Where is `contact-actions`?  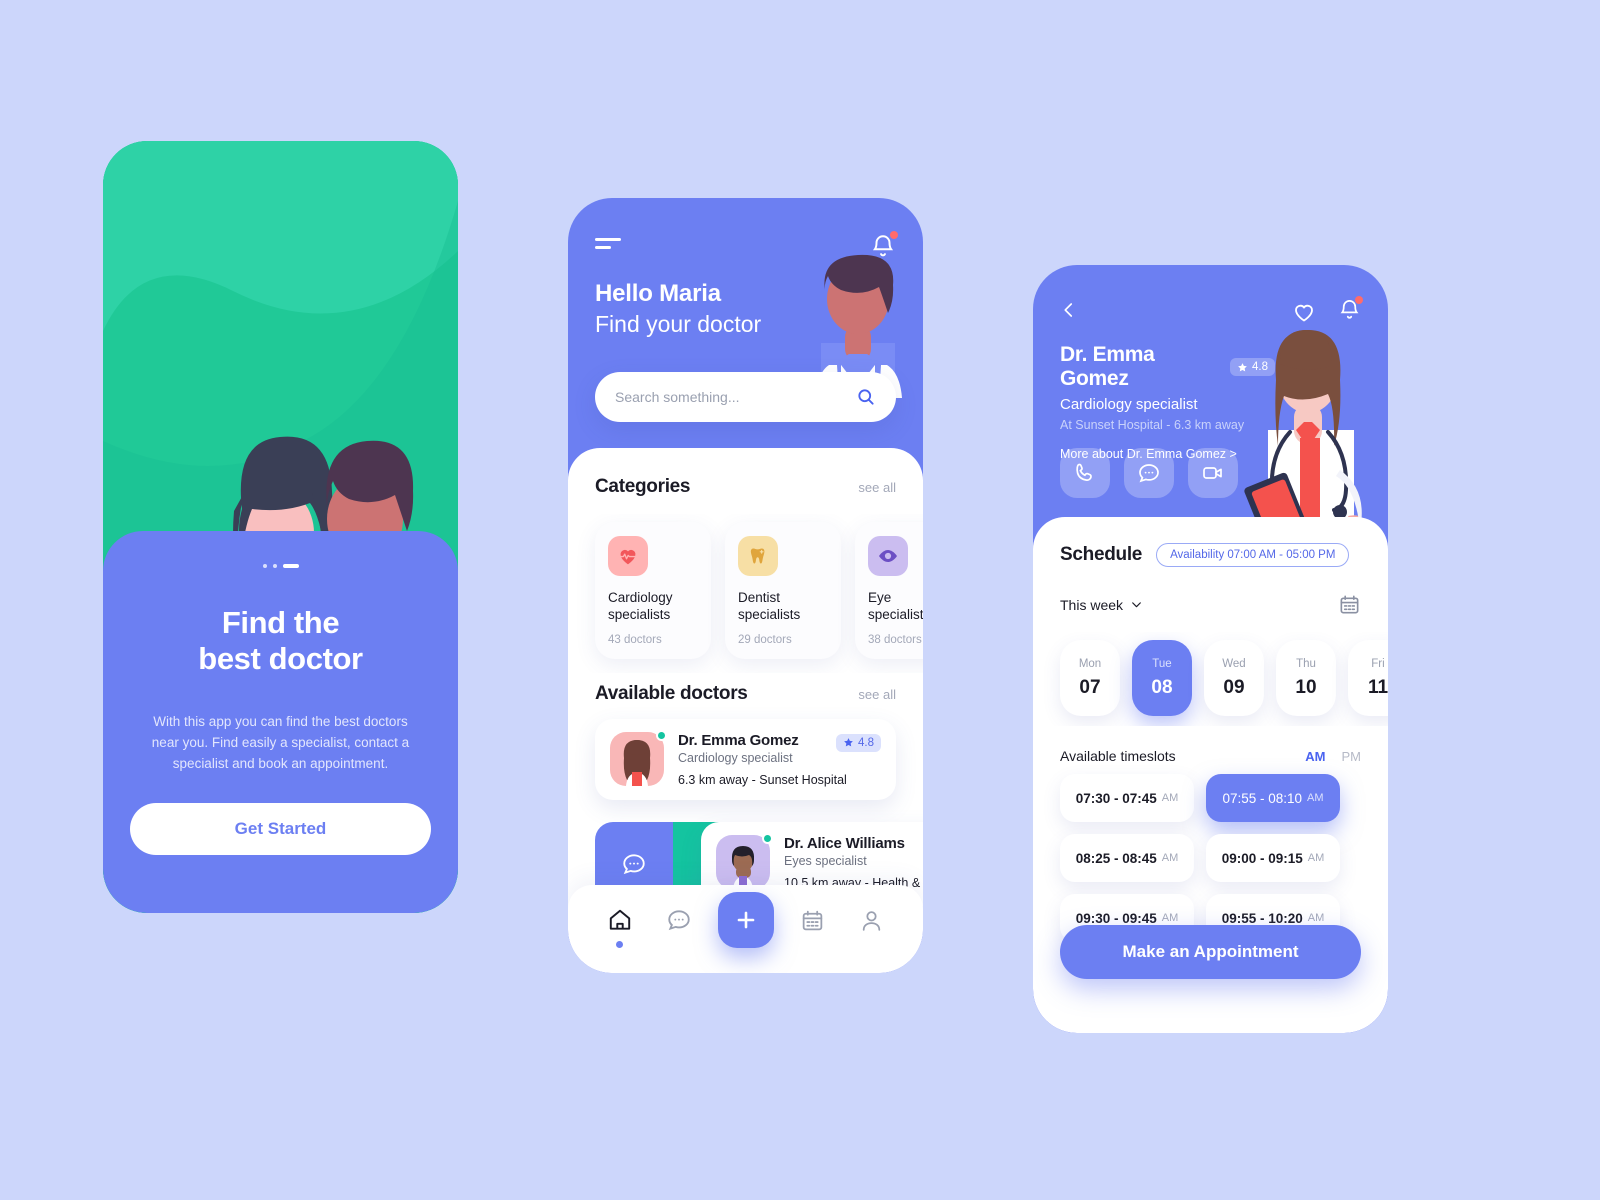 contact-actions is located at coordinates (1149, 473).